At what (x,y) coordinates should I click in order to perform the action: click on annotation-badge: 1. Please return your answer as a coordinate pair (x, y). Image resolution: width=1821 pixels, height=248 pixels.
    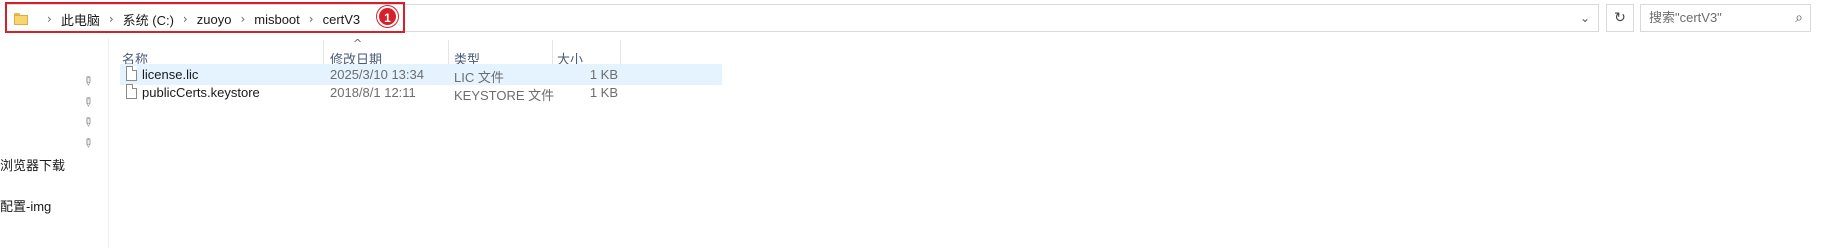
    Looking at the image, I should click on (387, 16).